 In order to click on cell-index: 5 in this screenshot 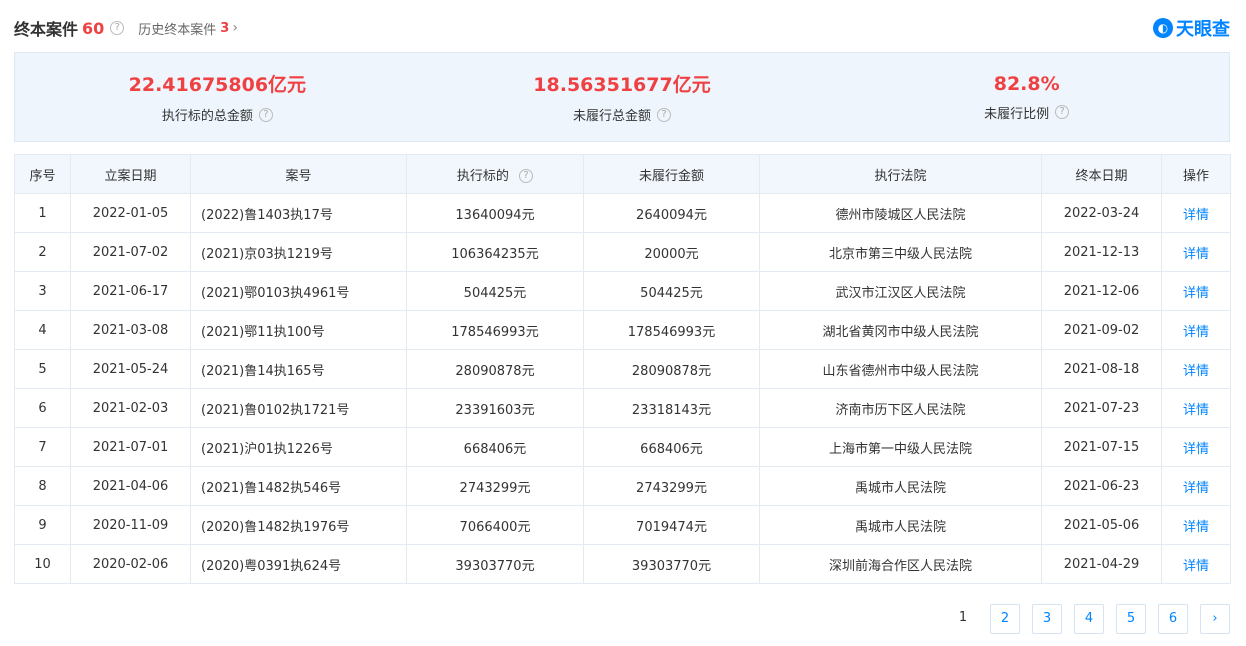, I will do `click(42, 369)`.